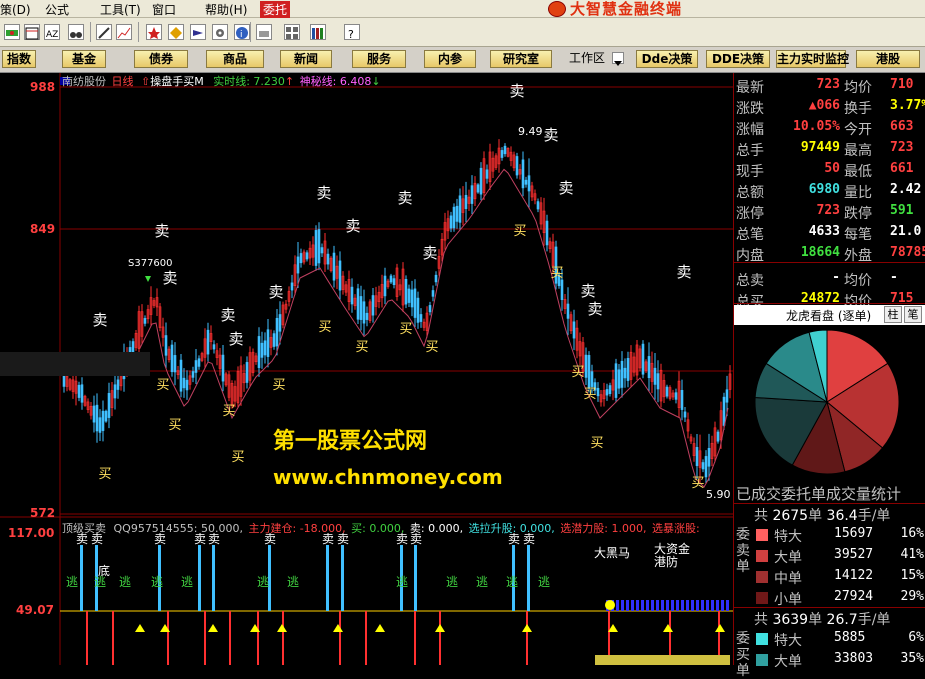 This screenshot has width=925, height=679. Describe the element at coordinates (667, 59) in the screenshot. I see `nav-dde-decision: Dde决策` at that location.